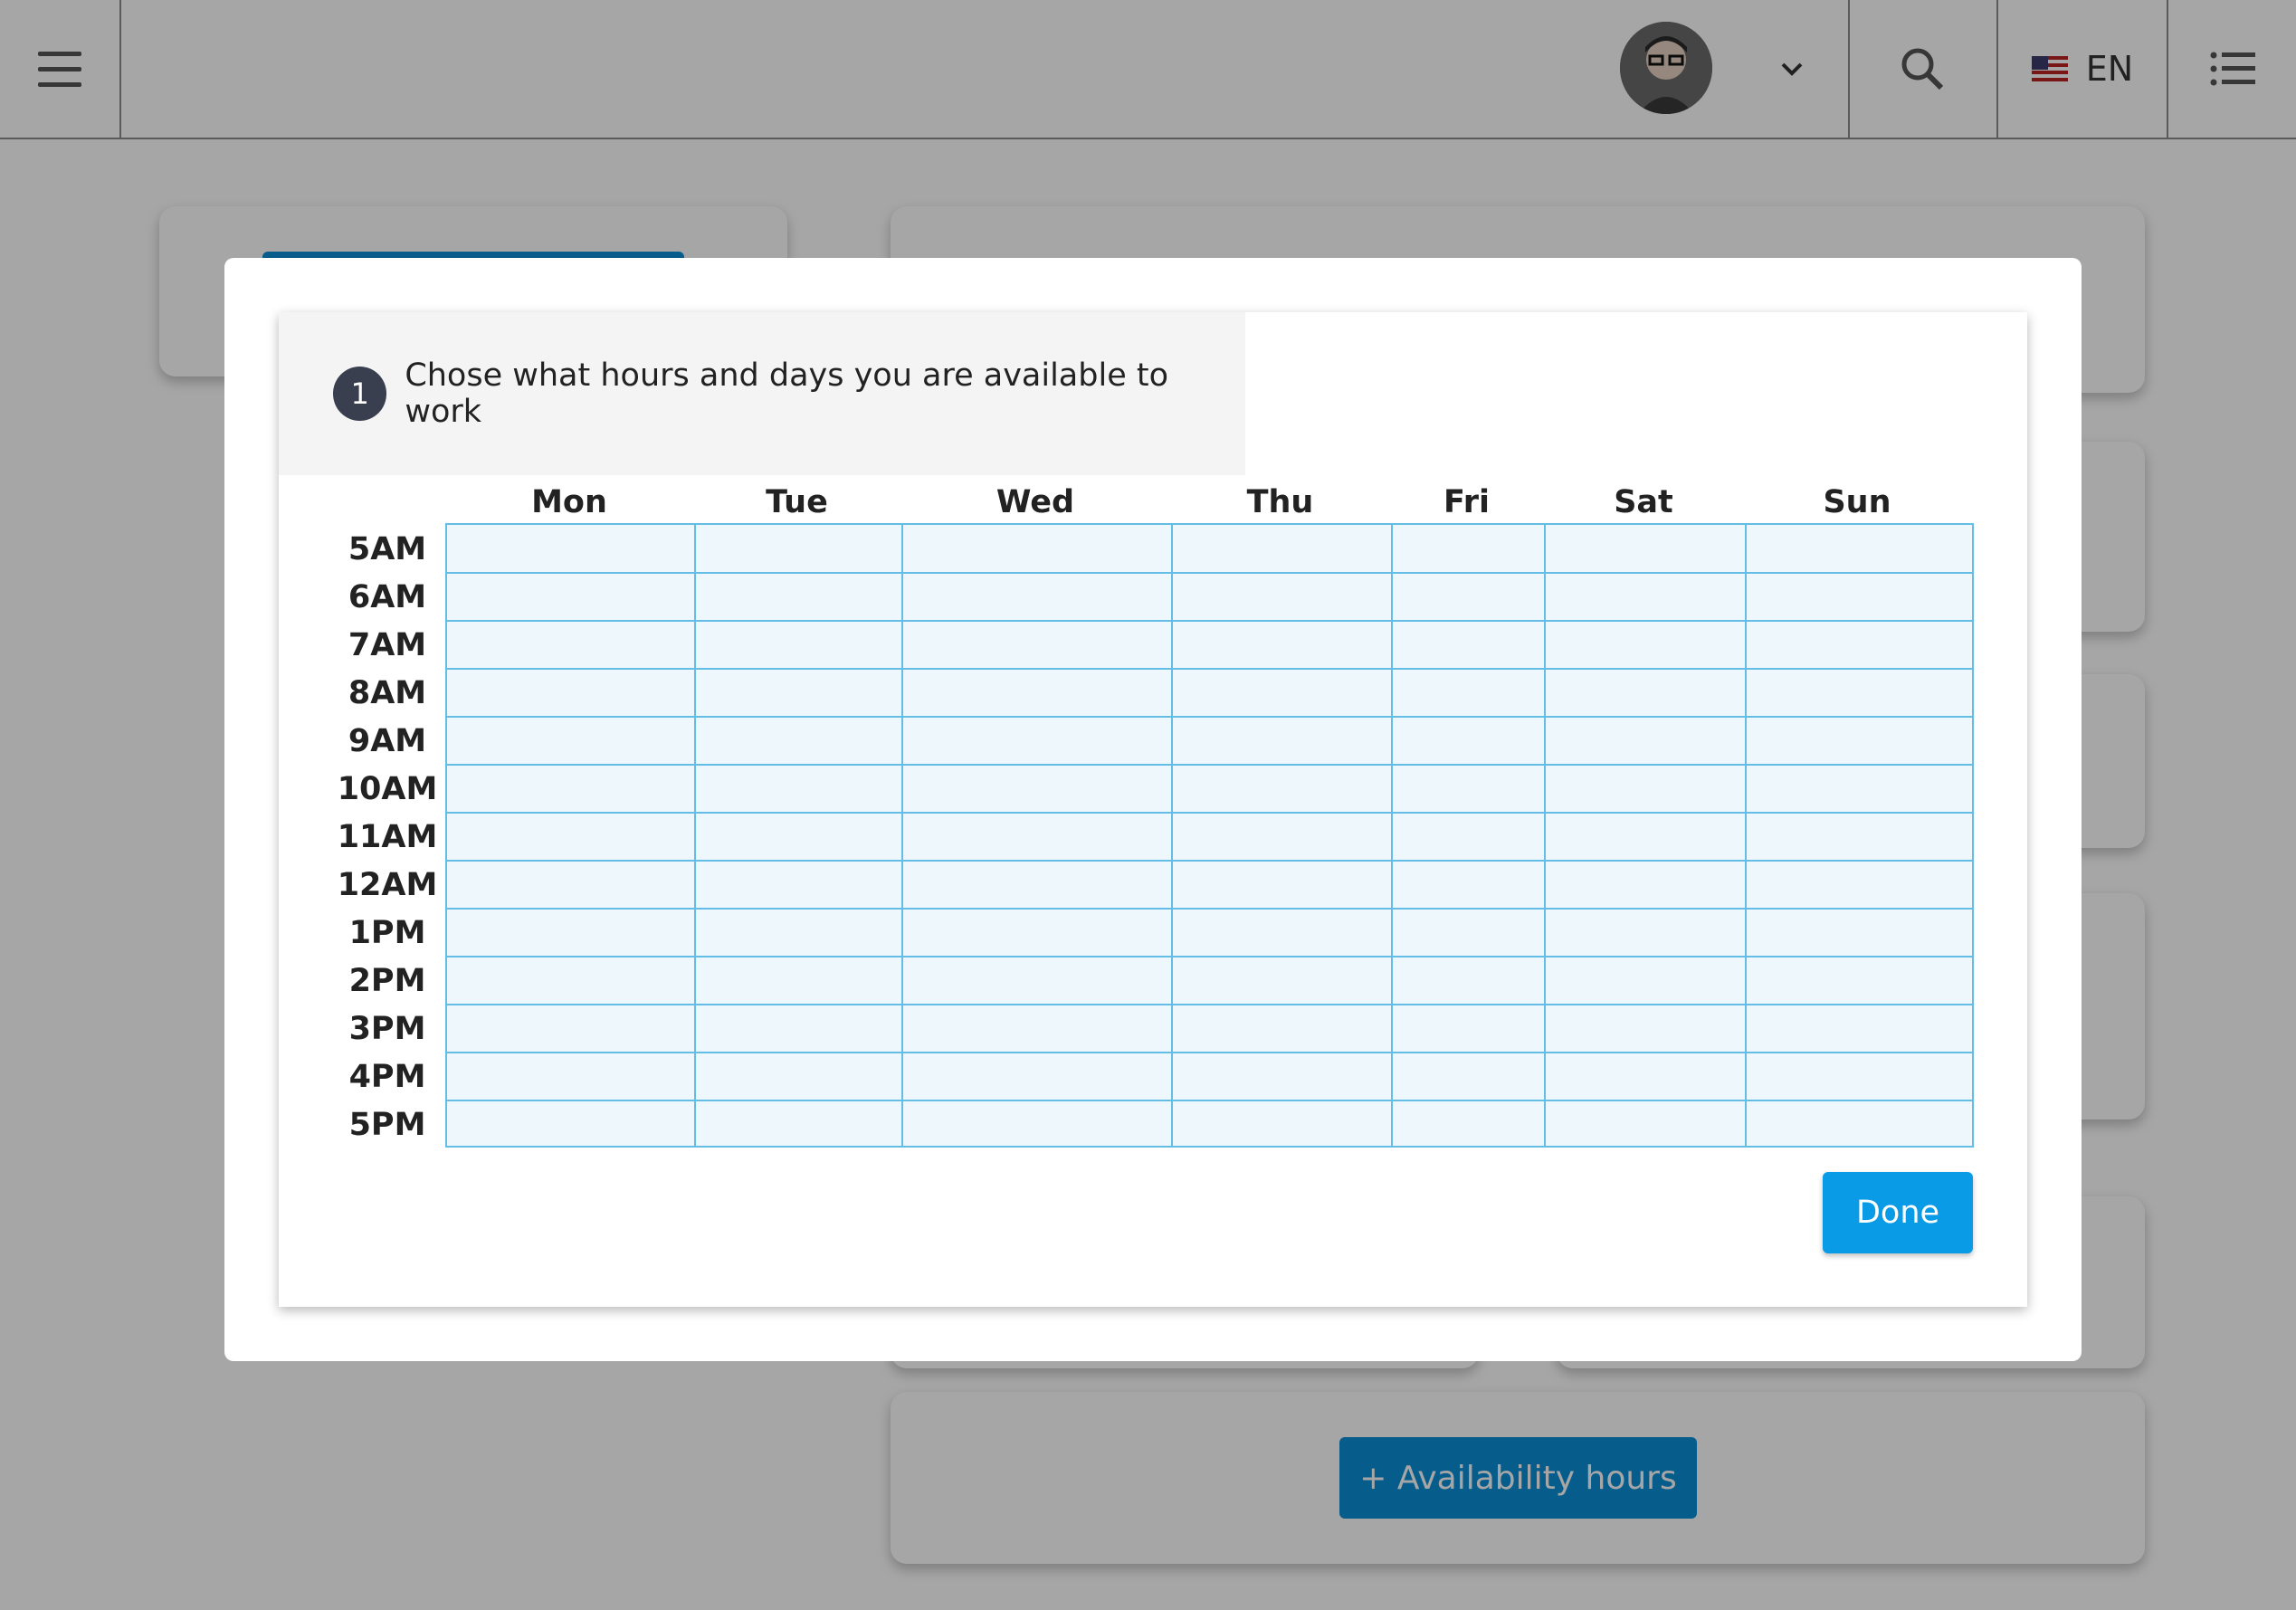  I want to click on done-button: Done, so click(1898, 1212).